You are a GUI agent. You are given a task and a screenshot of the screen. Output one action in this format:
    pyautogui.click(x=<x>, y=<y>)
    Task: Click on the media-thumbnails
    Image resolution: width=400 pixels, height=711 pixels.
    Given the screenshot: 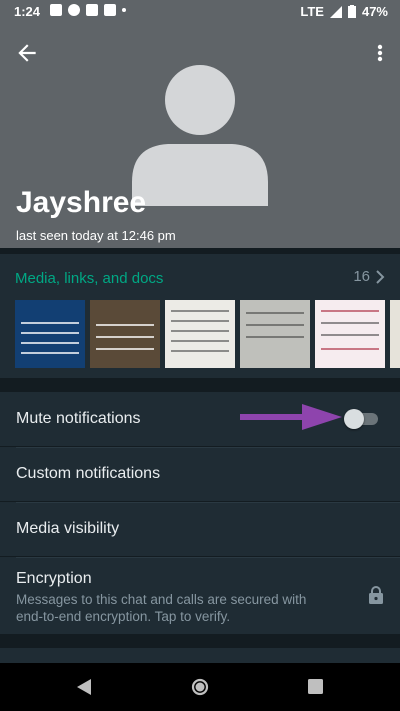 What is the action you would take?
    pyautogui.click(x=207, y=334)
    